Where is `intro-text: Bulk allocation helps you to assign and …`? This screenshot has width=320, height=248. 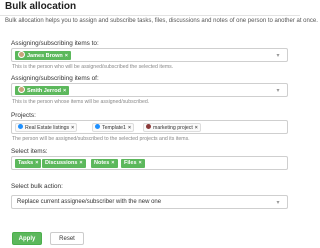 intro-text: Bulk allocation helps you to assign and … is located at coordinates (161, 21).